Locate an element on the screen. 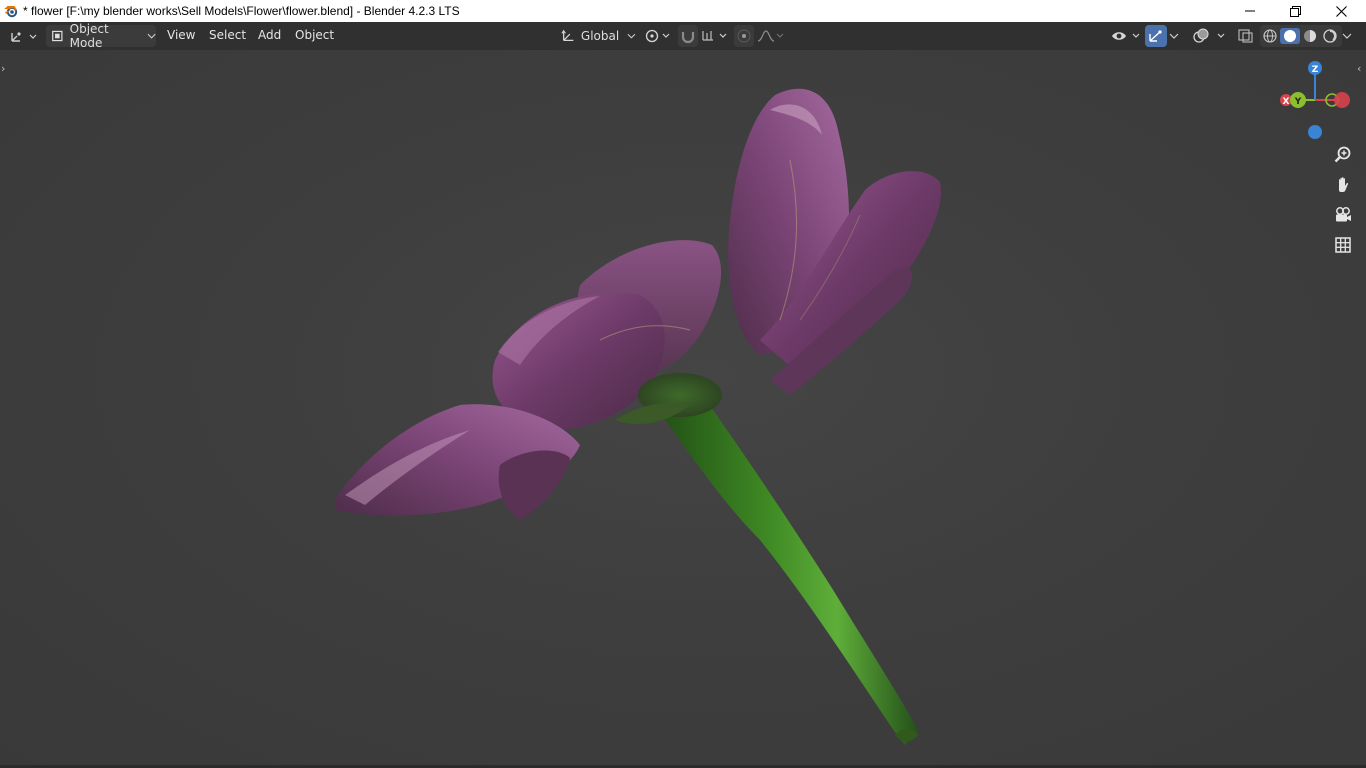  xray-toggle is located at coordinates (1246, 36).